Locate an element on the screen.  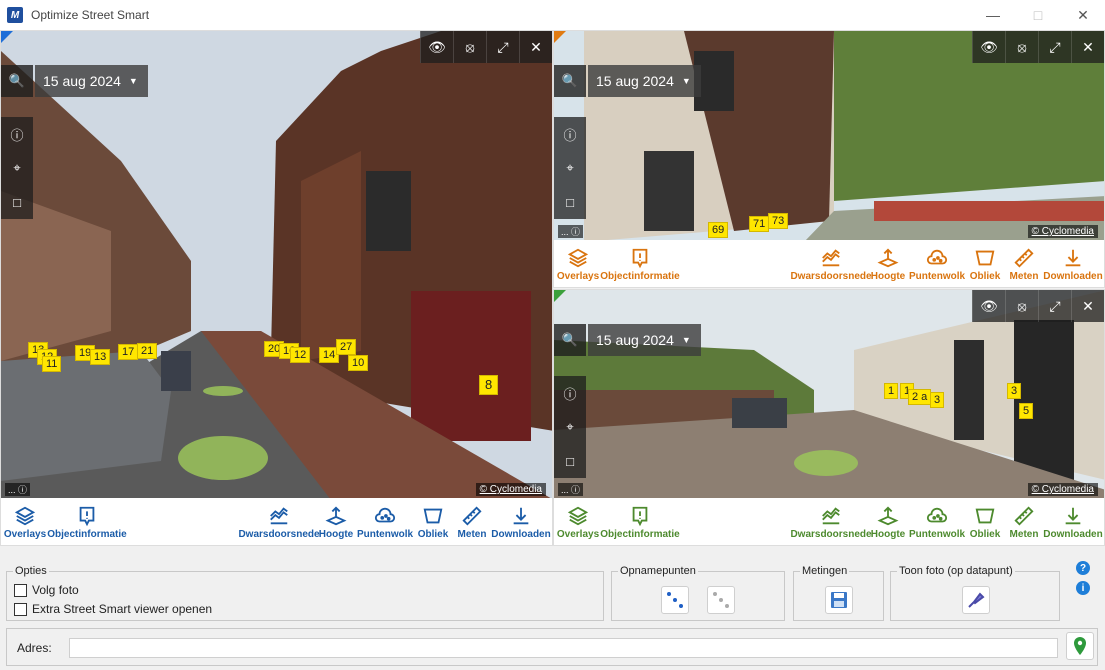
photo-marker: 5 is located at coordinates (1026, 411).